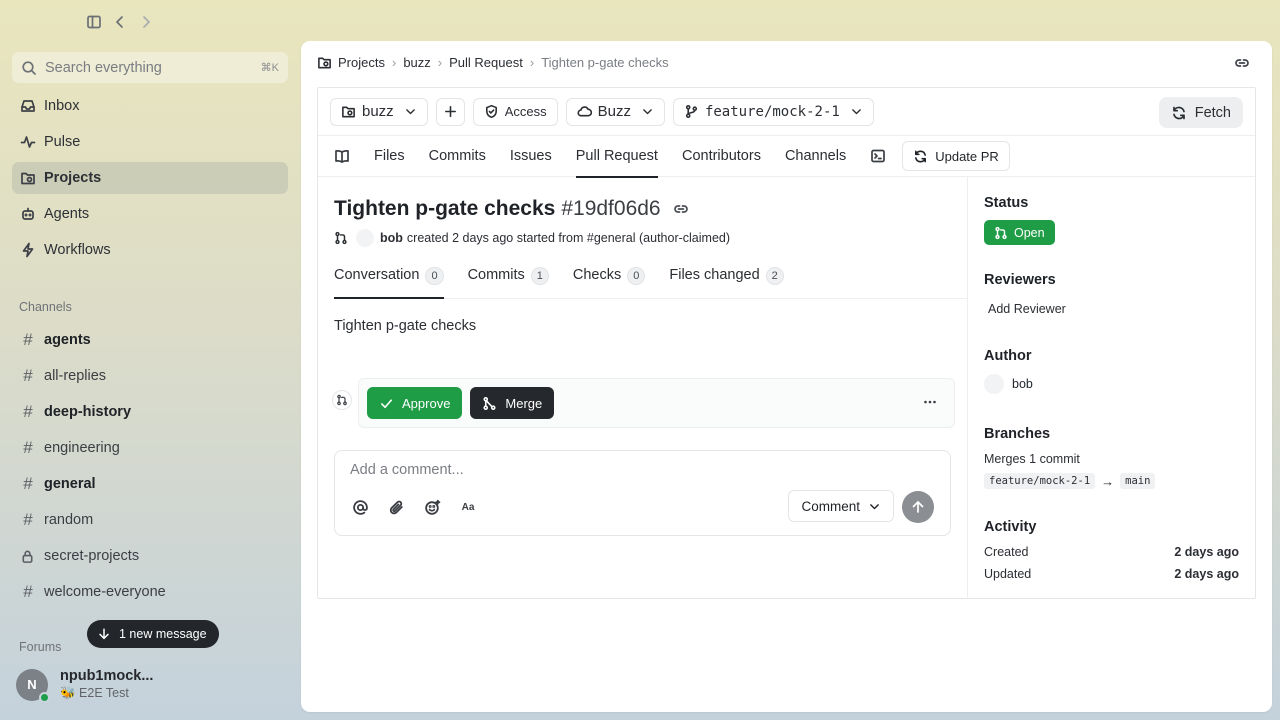 The width and height of the screenshot is (1280, 720). I want to click on updated-label: Updated, so click(1008, 574).